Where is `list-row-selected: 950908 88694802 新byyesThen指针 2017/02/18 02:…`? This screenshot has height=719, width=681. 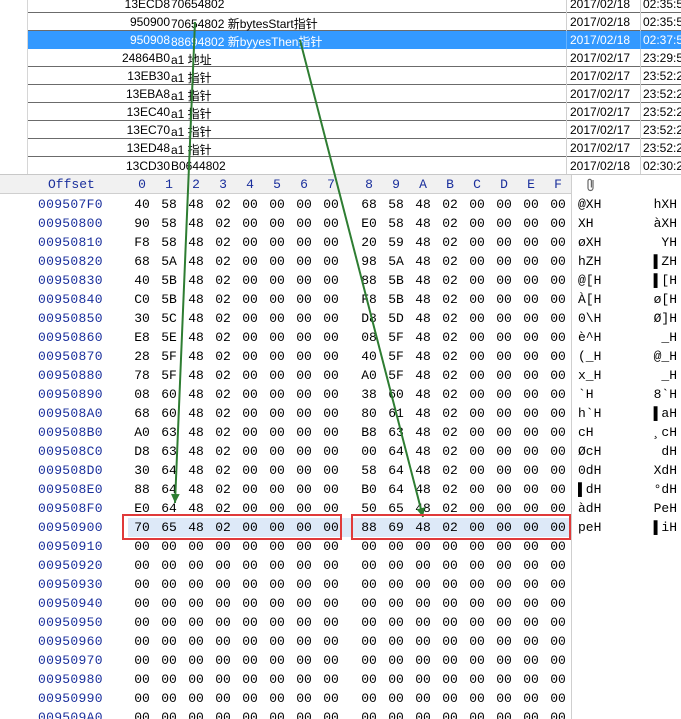 list-row-selected: 950908 88694802 新byyesThen指针 2017/02/18 02:… is located at coordinates (340, 40).